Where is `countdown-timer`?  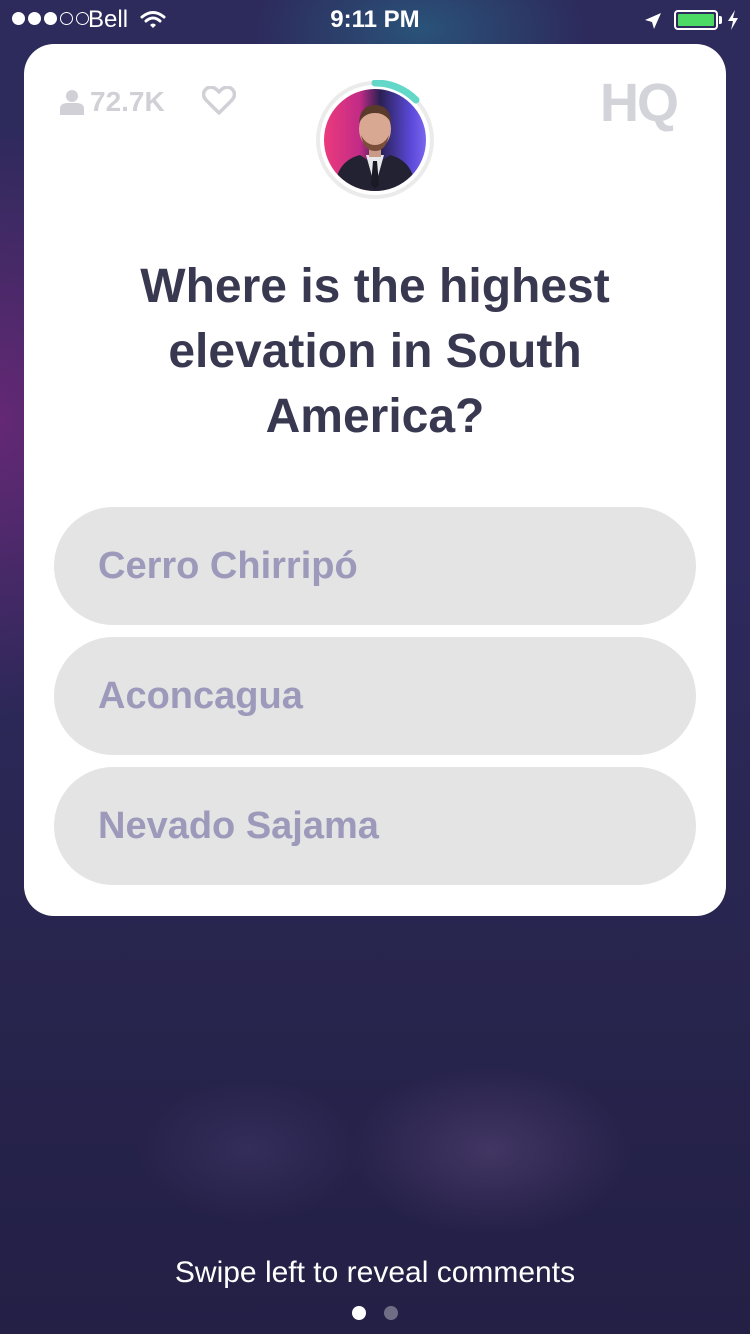
countdown-timer is located at coordinates (375, 140).